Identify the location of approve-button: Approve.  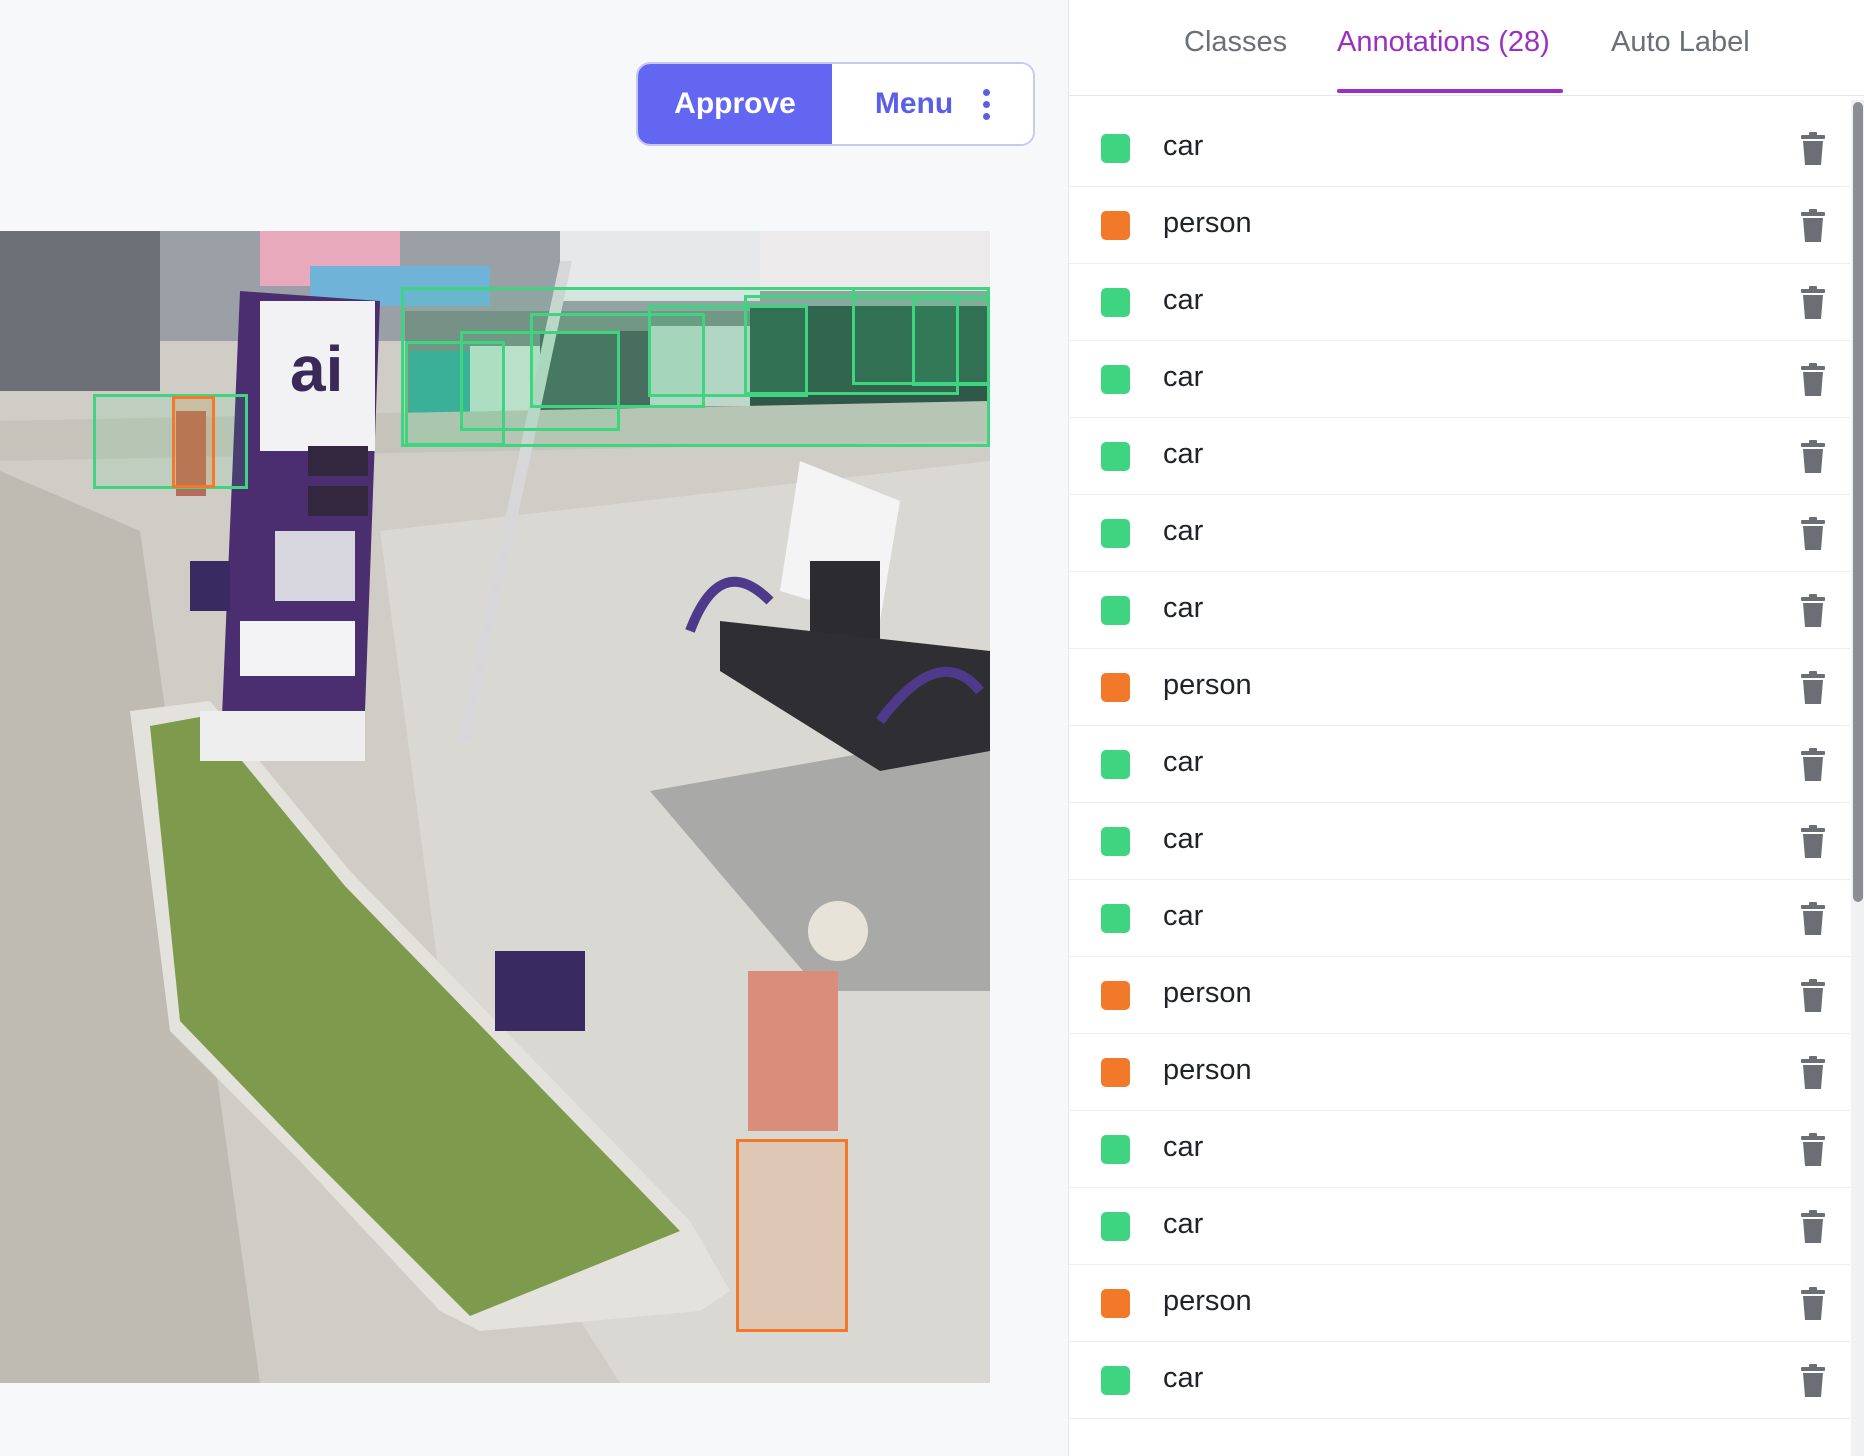
(735, 104).